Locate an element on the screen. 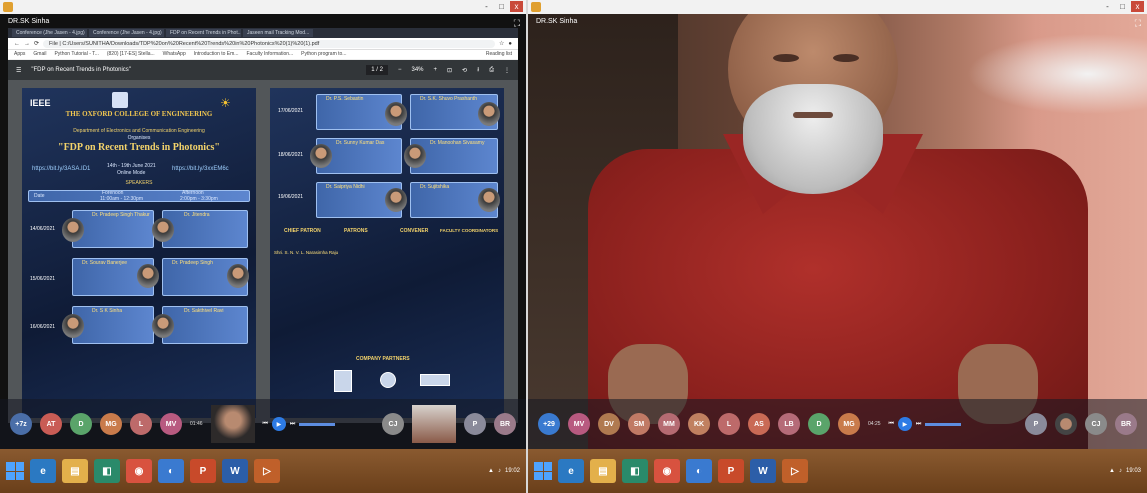  rotate-icon: ⟲ is located at coordinates (464, 70).